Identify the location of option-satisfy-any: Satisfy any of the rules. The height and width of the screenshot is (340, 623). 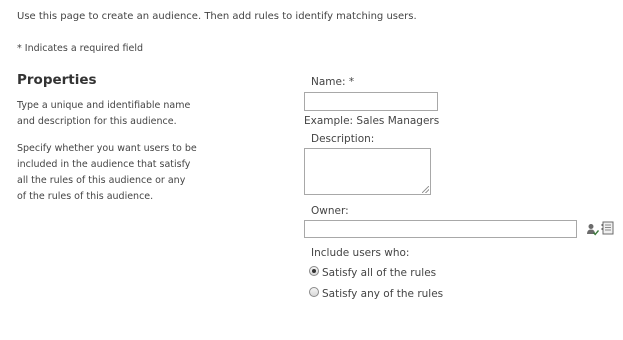
(376, 293).